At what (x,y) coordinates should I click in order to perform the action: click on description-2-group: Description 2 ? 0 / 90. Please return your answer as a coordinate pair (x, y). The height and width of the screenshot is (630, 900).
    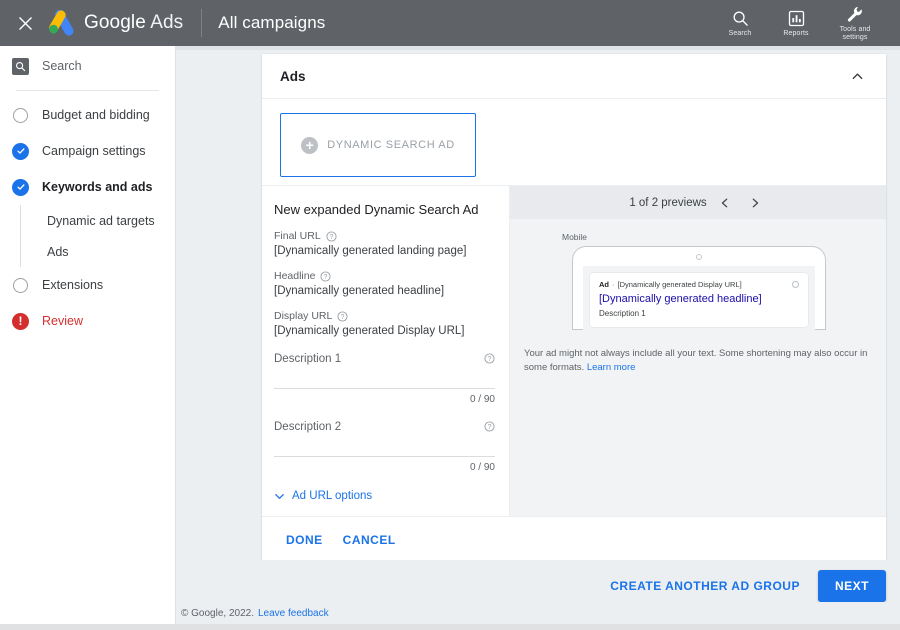
    Looking at the image, I should click on (384, 447).